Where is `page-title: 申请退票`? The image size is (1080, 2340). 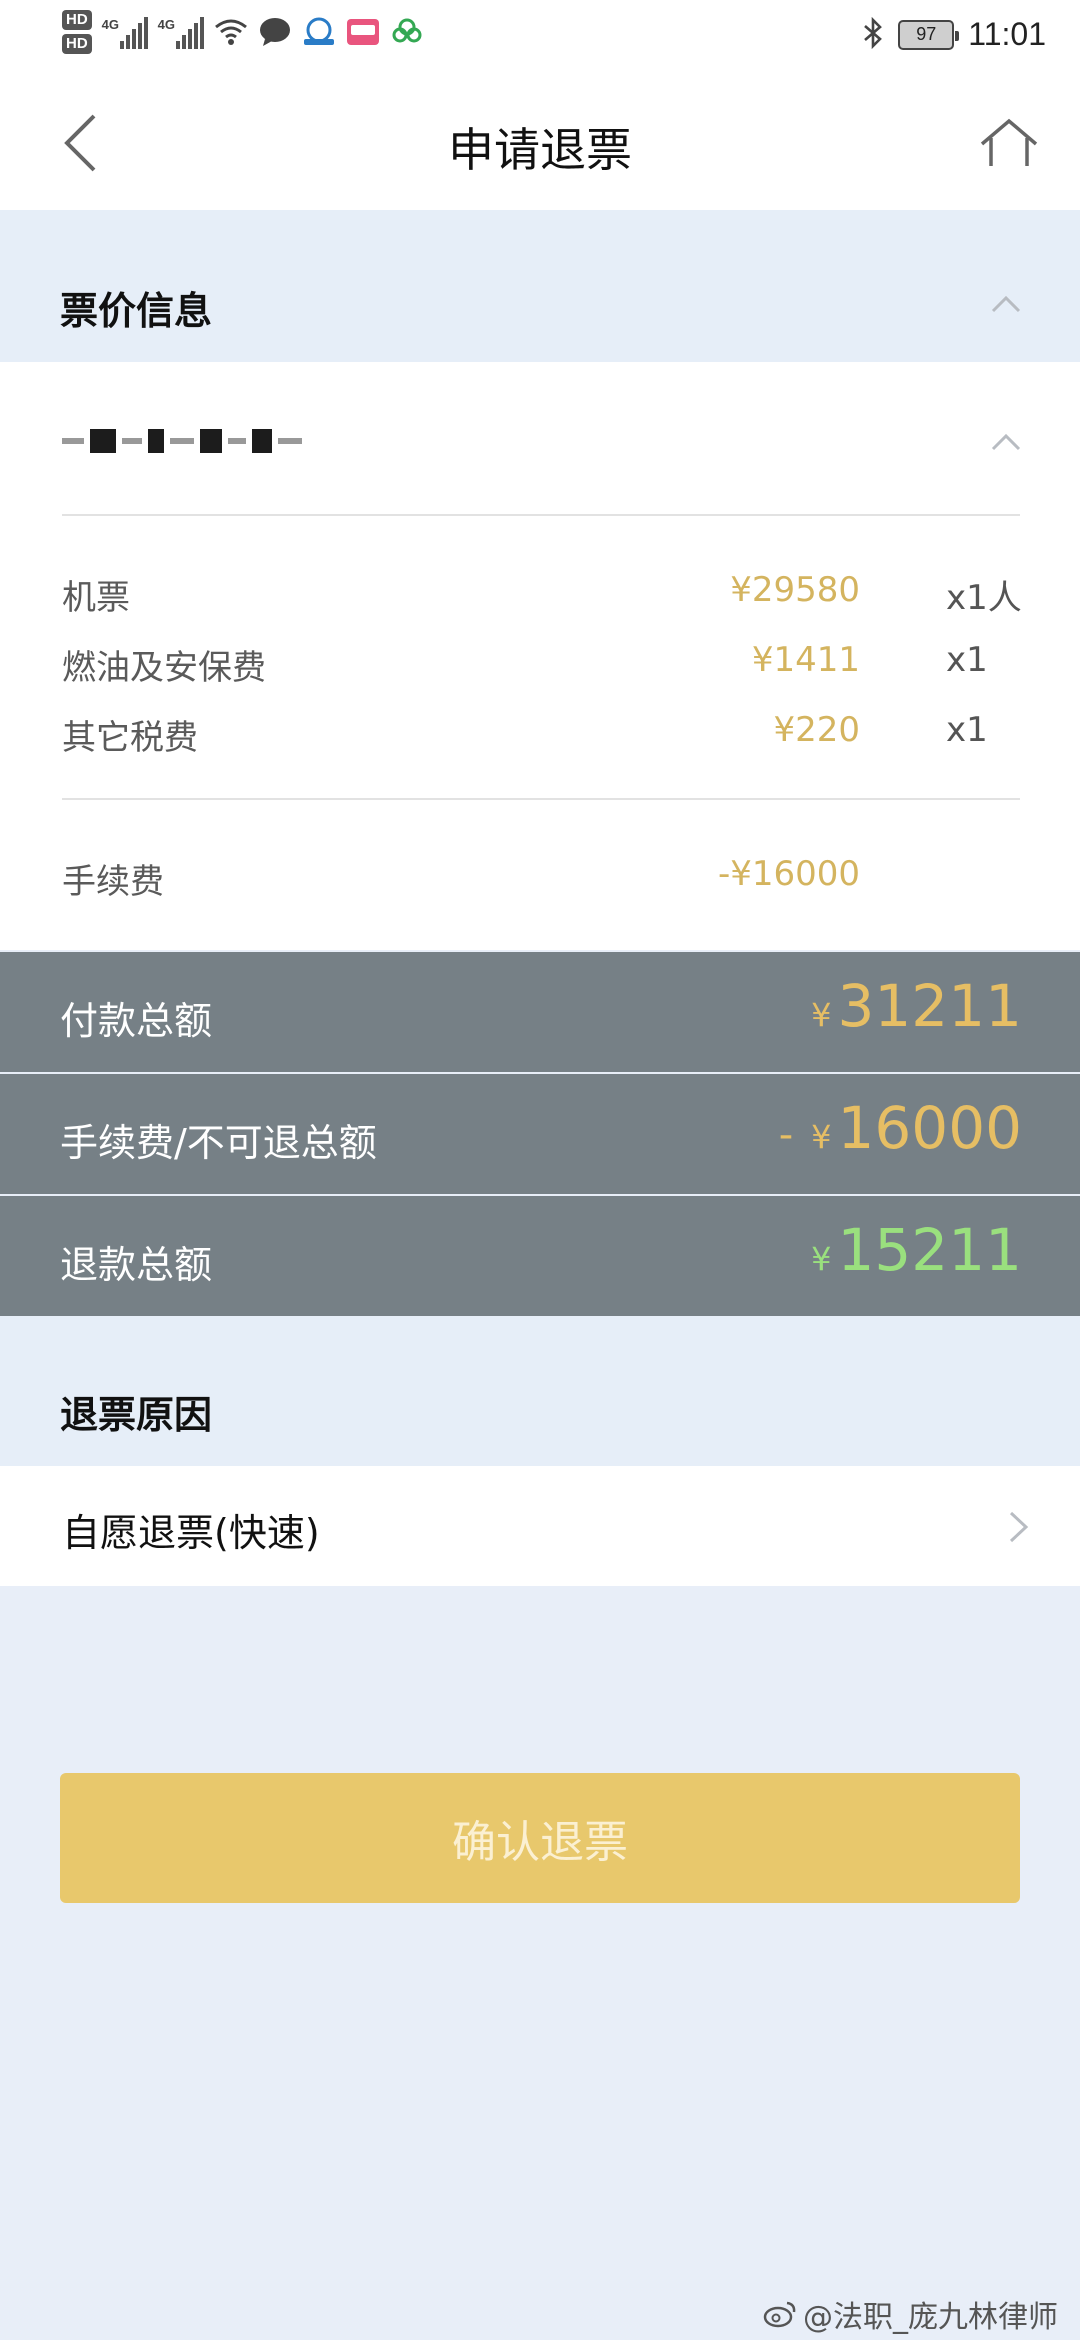 page-title: 申请退票 is located at coordinates (540, 150).